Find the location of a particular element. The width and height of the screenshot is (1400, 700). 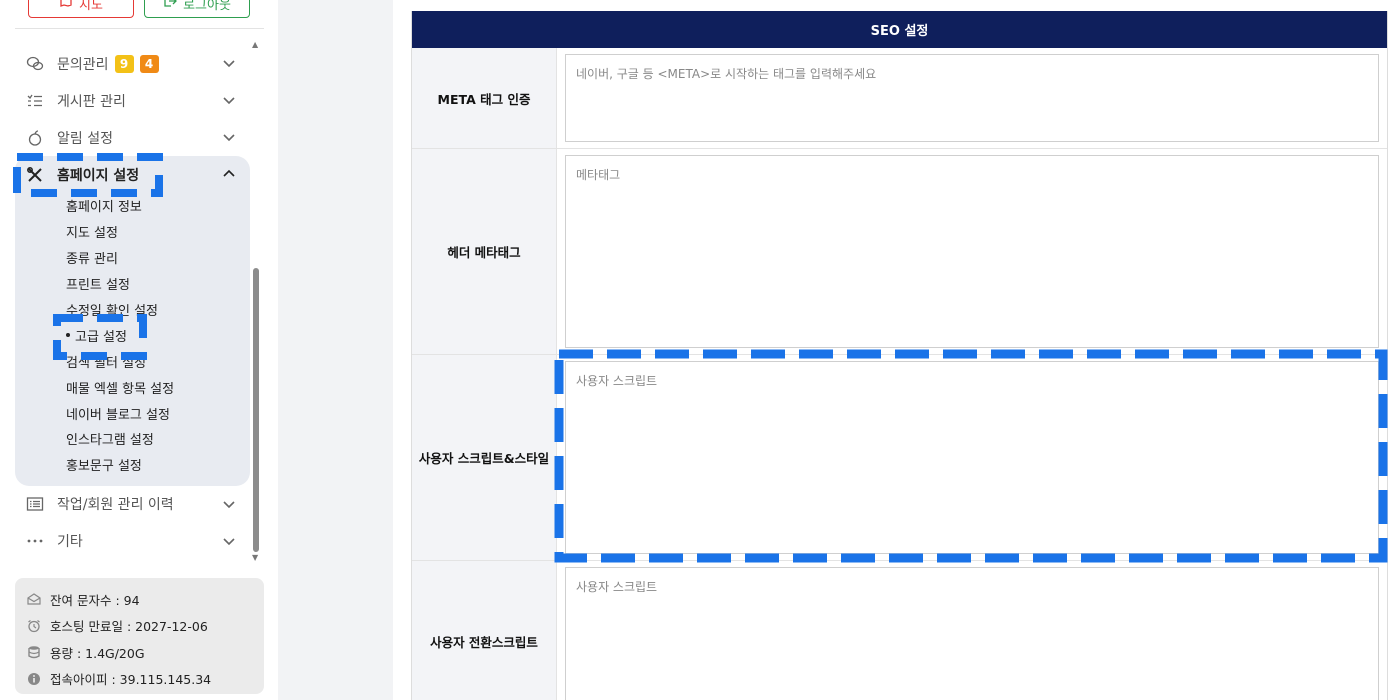

submenu-item: 네이버 블로그 설정 is located at coordinates (158, 413).